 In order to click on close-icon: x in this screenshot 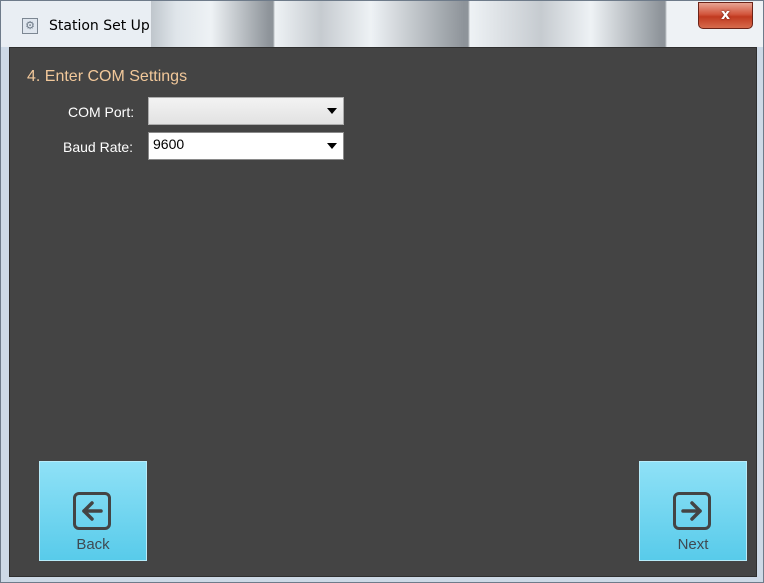, I will do `click(725, 15)`.